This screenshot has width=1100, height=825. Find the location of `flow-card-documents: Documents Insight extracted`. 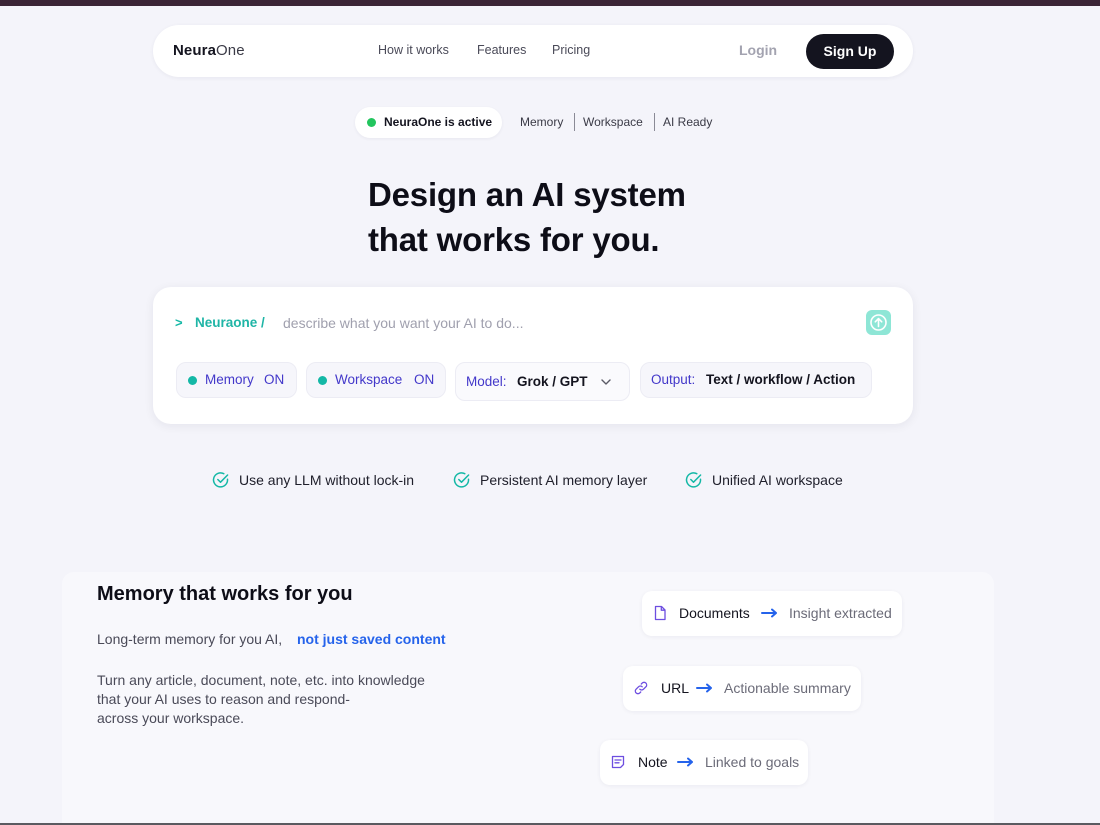

flow-card-documents: Documents Insight extracted is located at coordinates (772, 613).